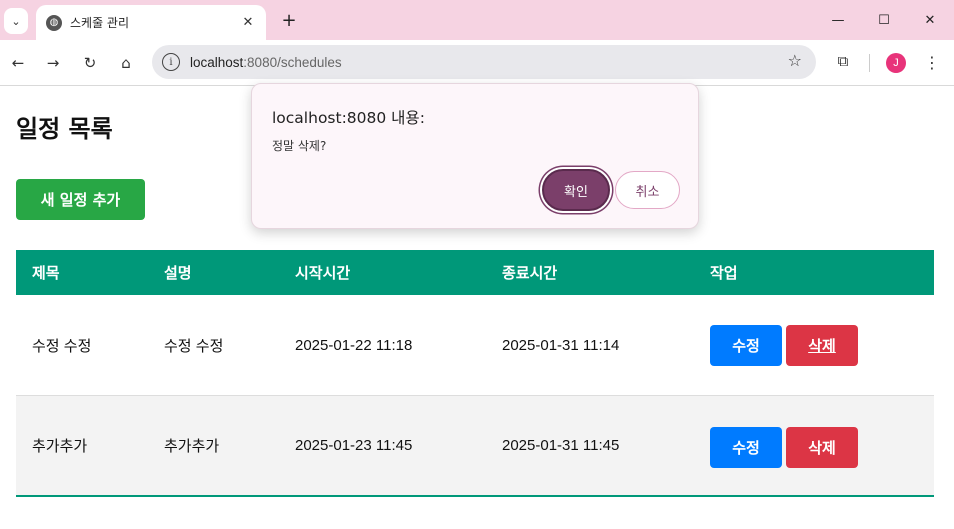  I want to click on browser-title-bar: ⌄ ◍ 스케줄 관리 ✕ + — ☐ ✕, so click(477, 20).